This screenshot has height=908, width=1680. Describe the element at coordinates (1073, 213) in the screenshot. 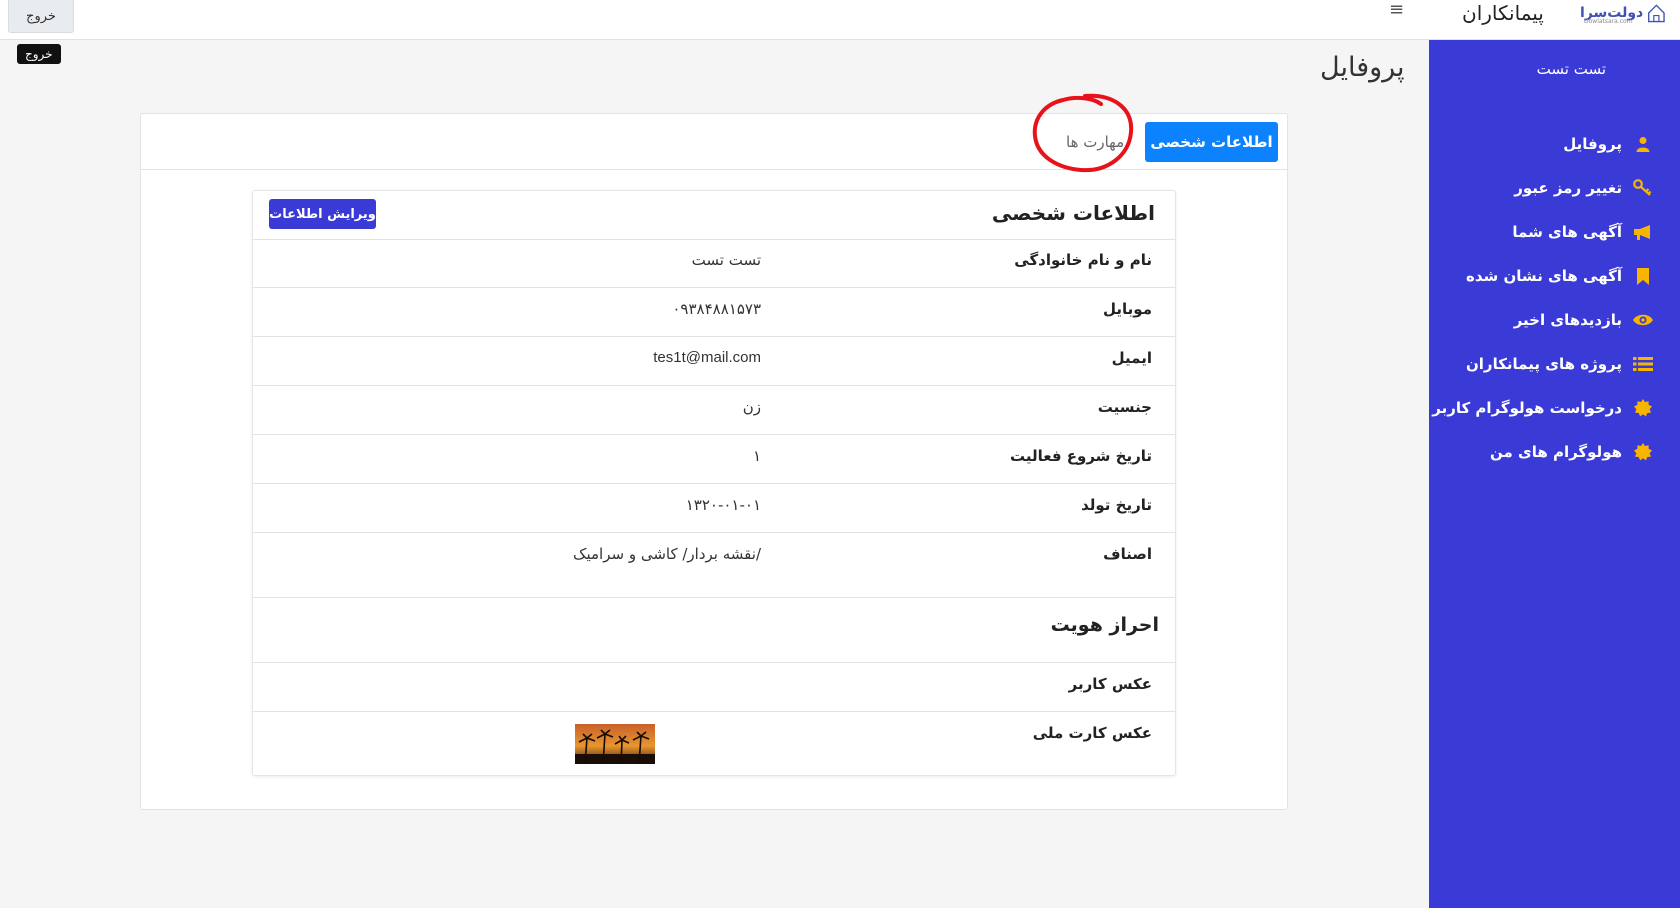

I see `personal-info-title: اطلاعات شخصی` at that location.